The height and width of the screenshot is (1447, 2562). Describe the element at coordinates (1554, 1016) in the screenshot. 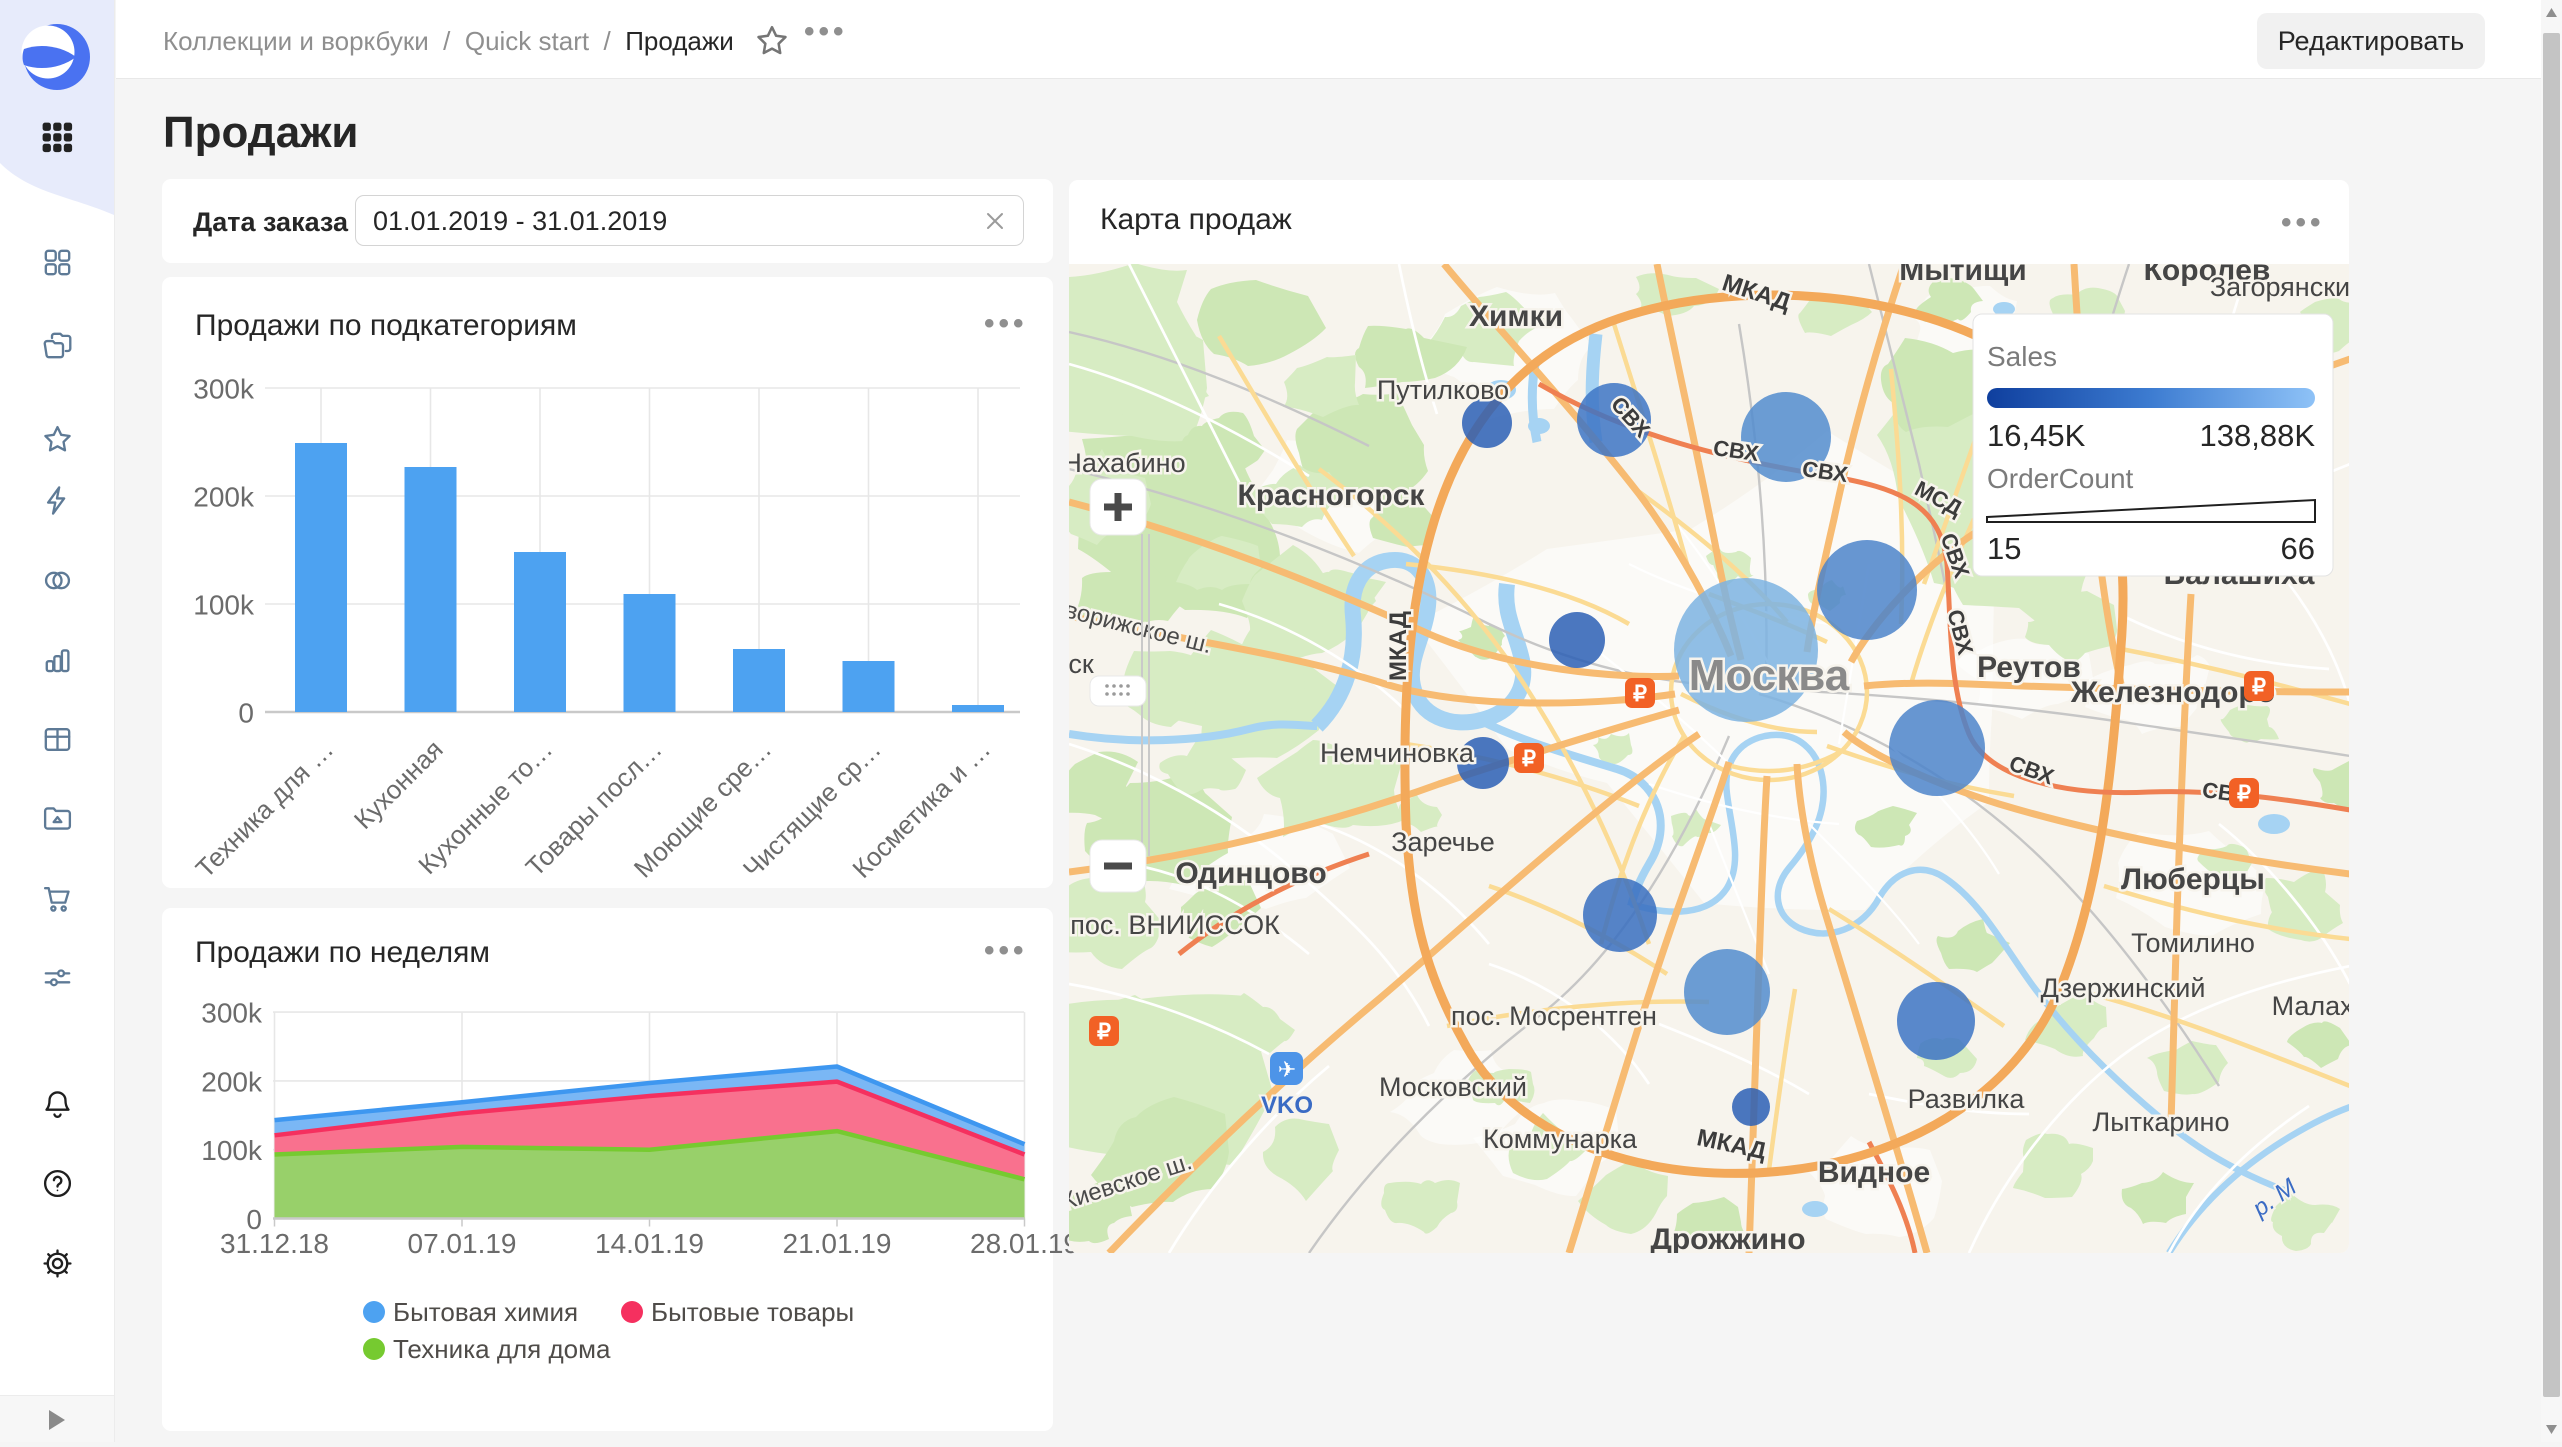

I see `svg-text: пос. Мосрентген` at that location.